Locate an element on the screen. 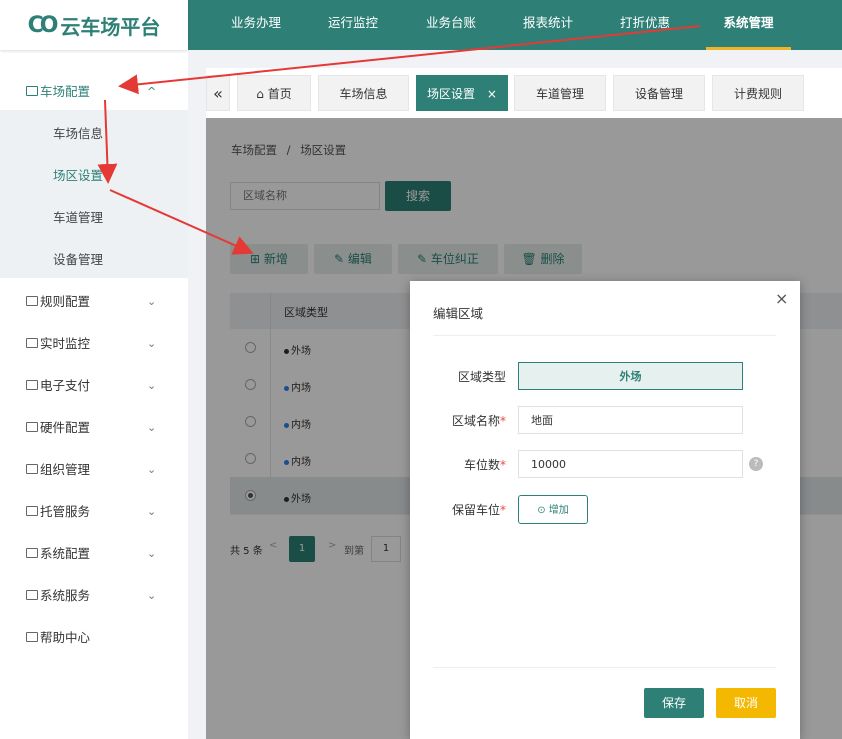 Image resolution: width=842 pixels, height=739 pixels. sidebar-group-label: 硬件配置 is located at coordinates (65, 427).